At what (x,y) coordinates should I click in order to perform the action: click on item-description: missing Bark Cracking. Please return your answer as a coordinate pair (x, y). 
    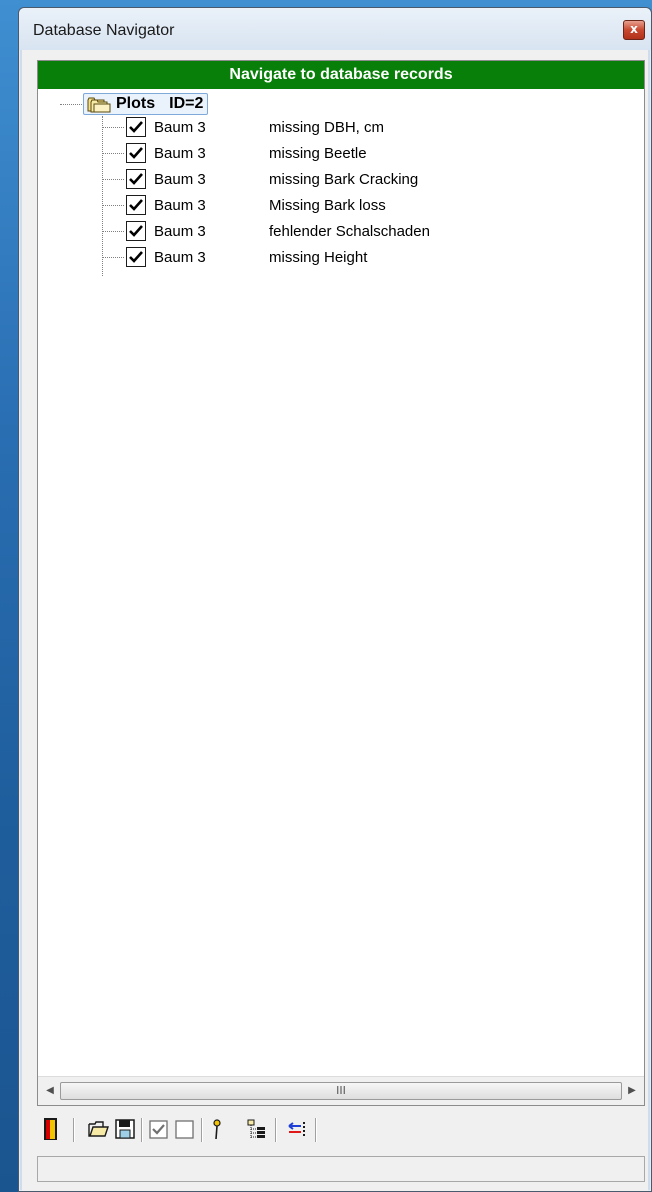
    Looking at the image, I should click on (344, 179).